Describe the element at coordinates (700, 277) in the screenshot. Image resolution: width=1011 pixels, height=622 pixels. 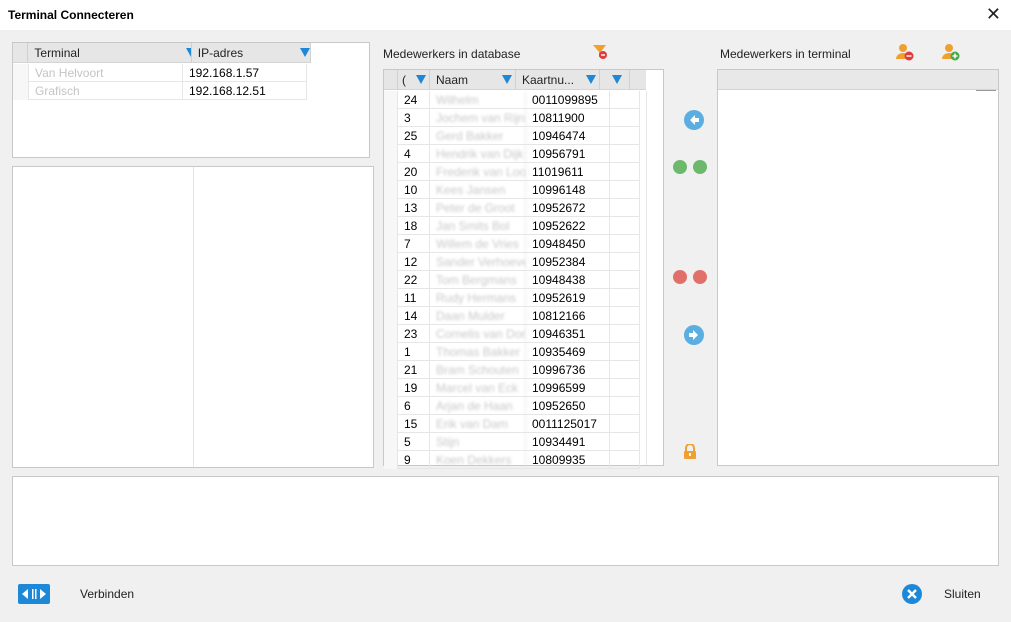
I see `remove-selected-button` at that location.